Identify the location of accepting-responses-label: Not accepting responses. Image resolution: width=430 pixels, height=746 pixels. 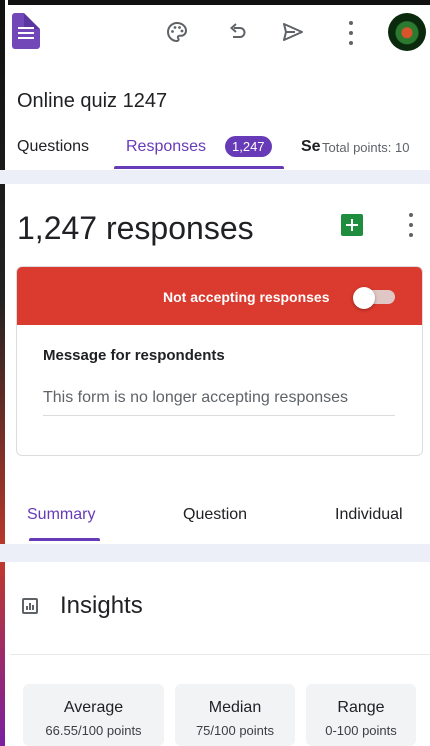
(246, 297).